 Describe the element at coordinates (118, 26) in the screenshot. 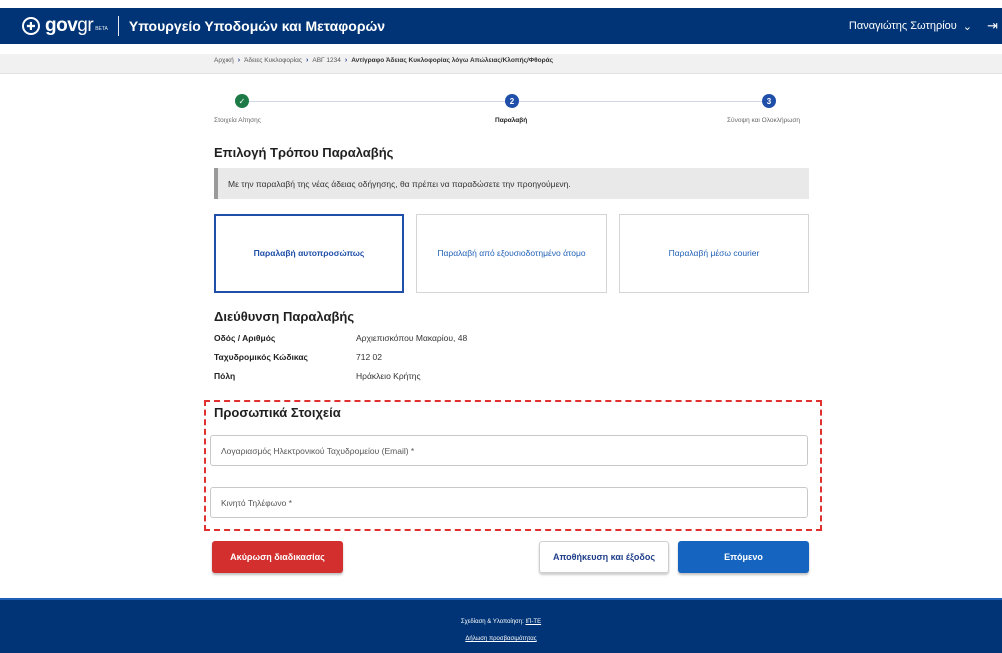

I see `header-divider` at that location.